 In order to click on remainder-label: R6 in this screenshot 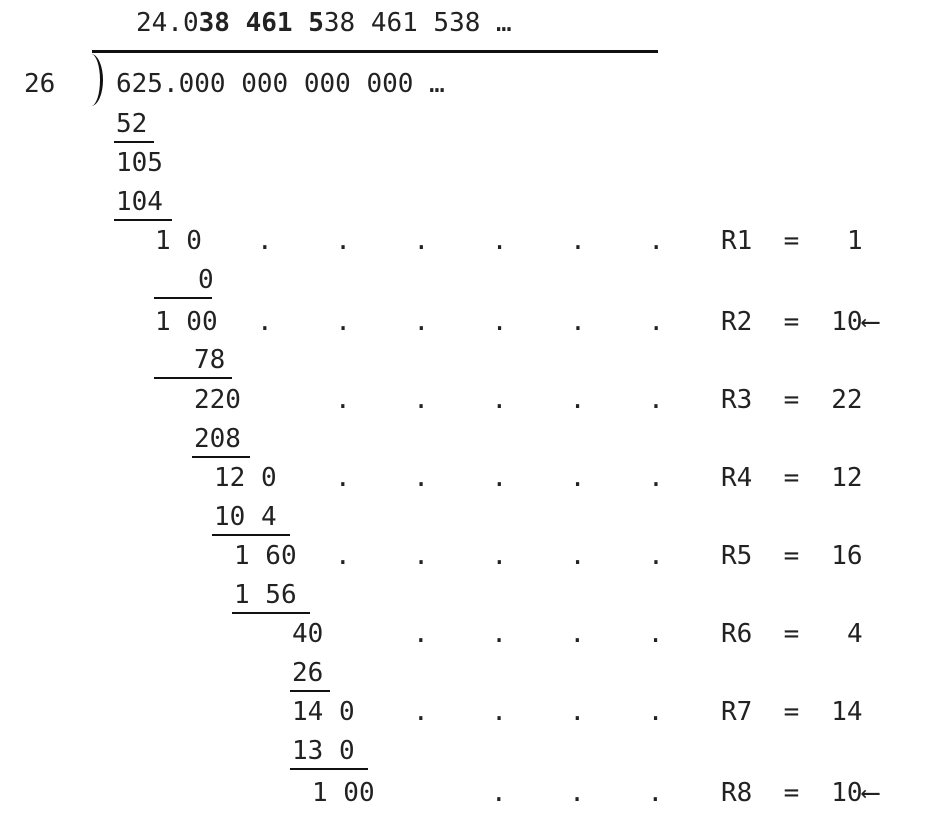, I will do `click(737, 634)`.